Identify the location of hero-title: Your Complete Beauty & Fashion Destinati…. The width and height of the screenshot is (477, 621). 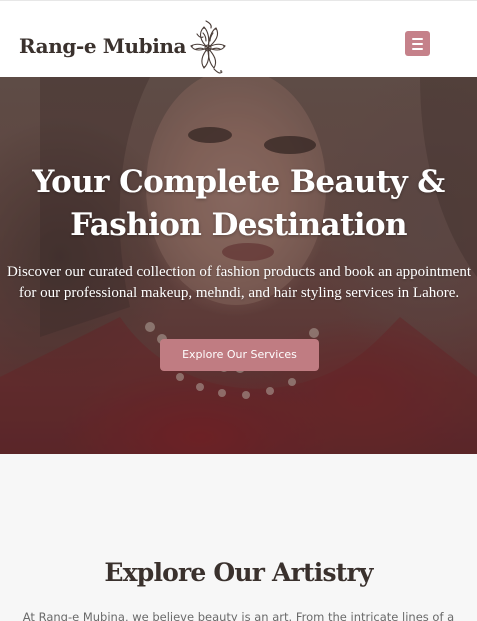
(238, 203).